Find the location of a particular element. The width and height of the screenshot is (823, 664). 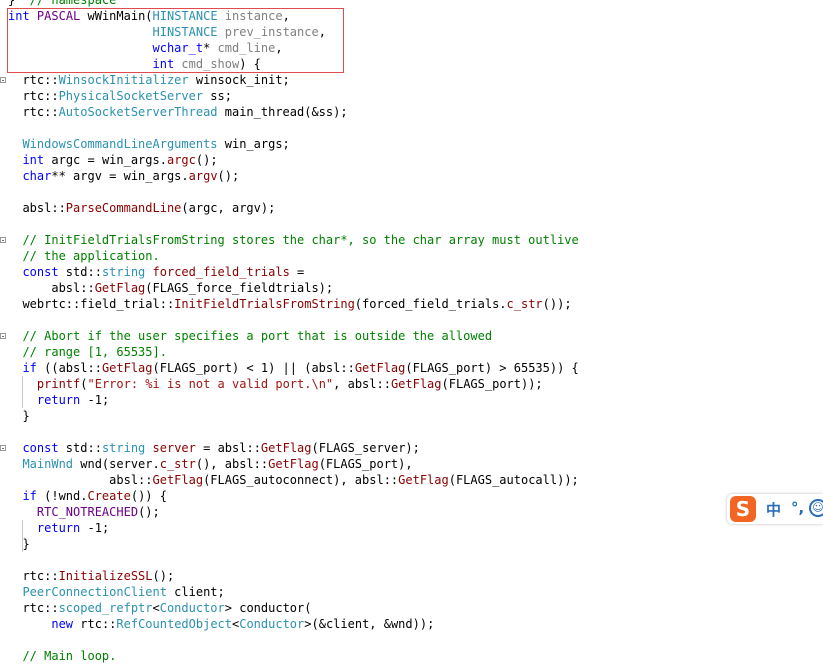

code-token: (FLAGS_autocall)); is located at coordinates (513, 480).